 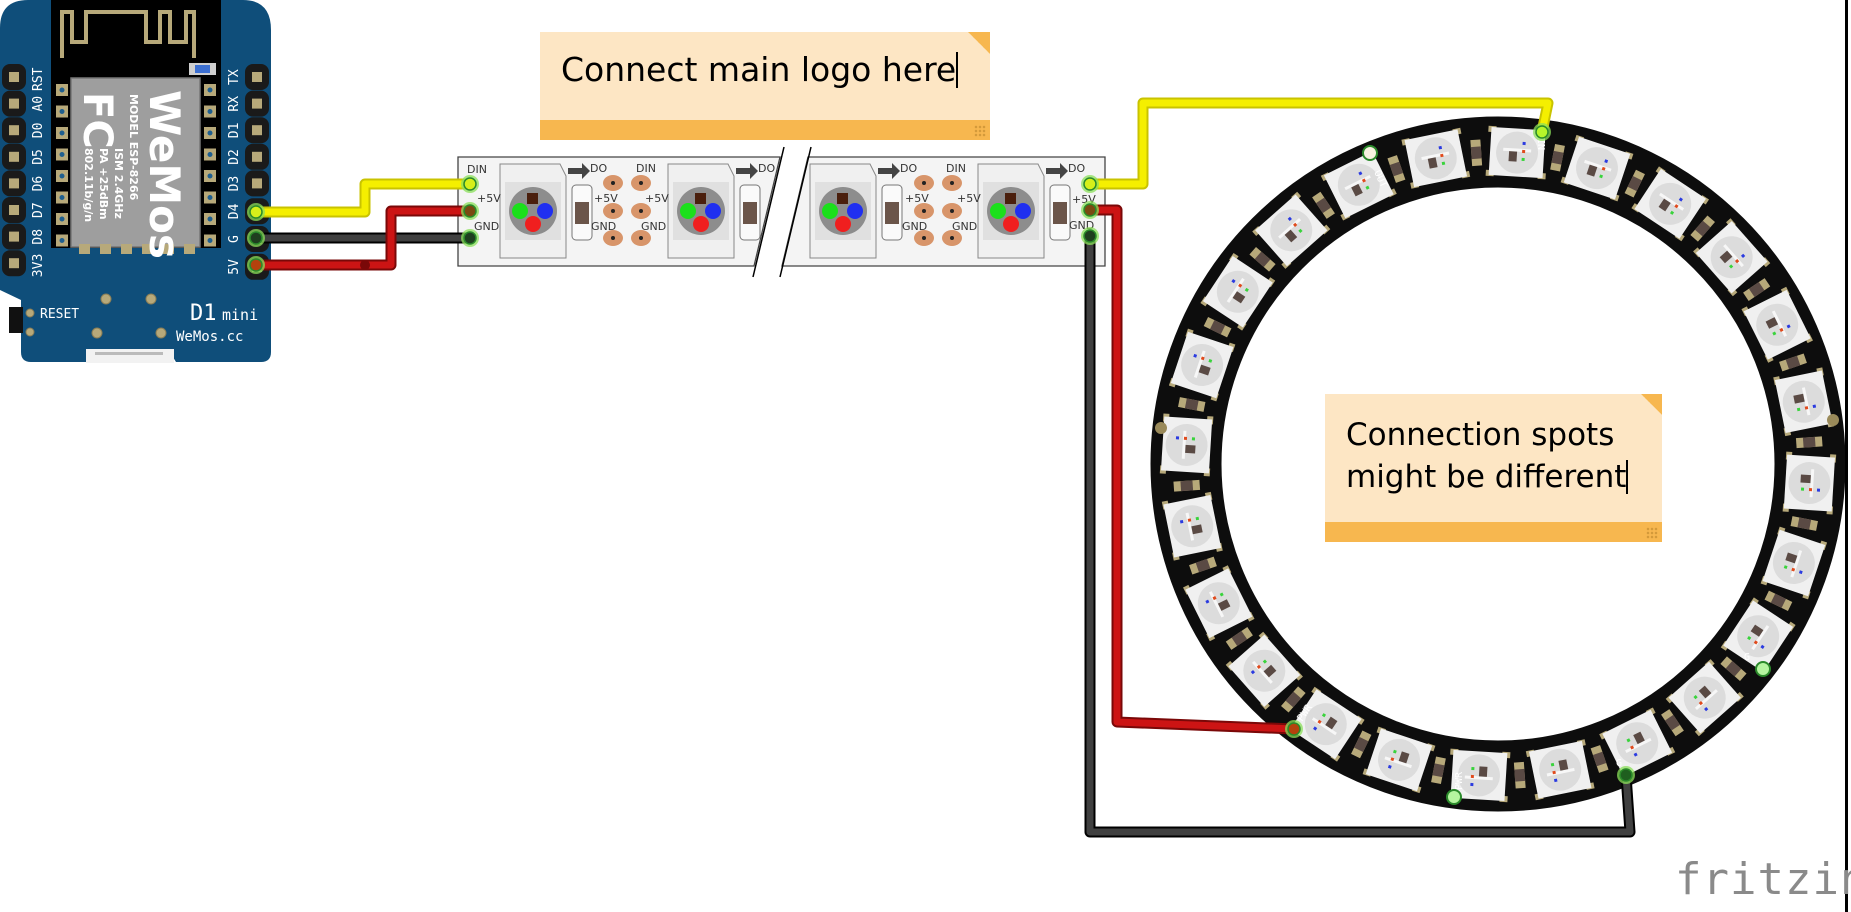 What do you see at coordinates (202, 69) in the screenshot?
I see `led-smd-lens` at bounding box center [202, 69].